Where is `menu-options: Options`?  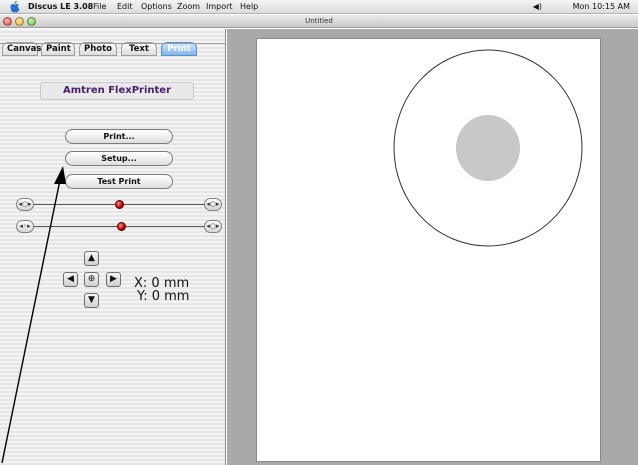
menu-options: Options is located at coordinates (156, 7).